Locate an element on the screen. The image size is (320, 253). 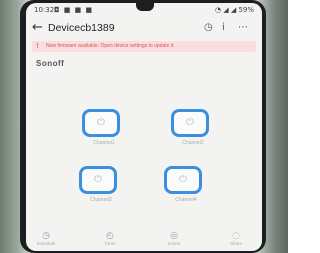
switch-label: Channel3 is located at coordinates (101, 200).